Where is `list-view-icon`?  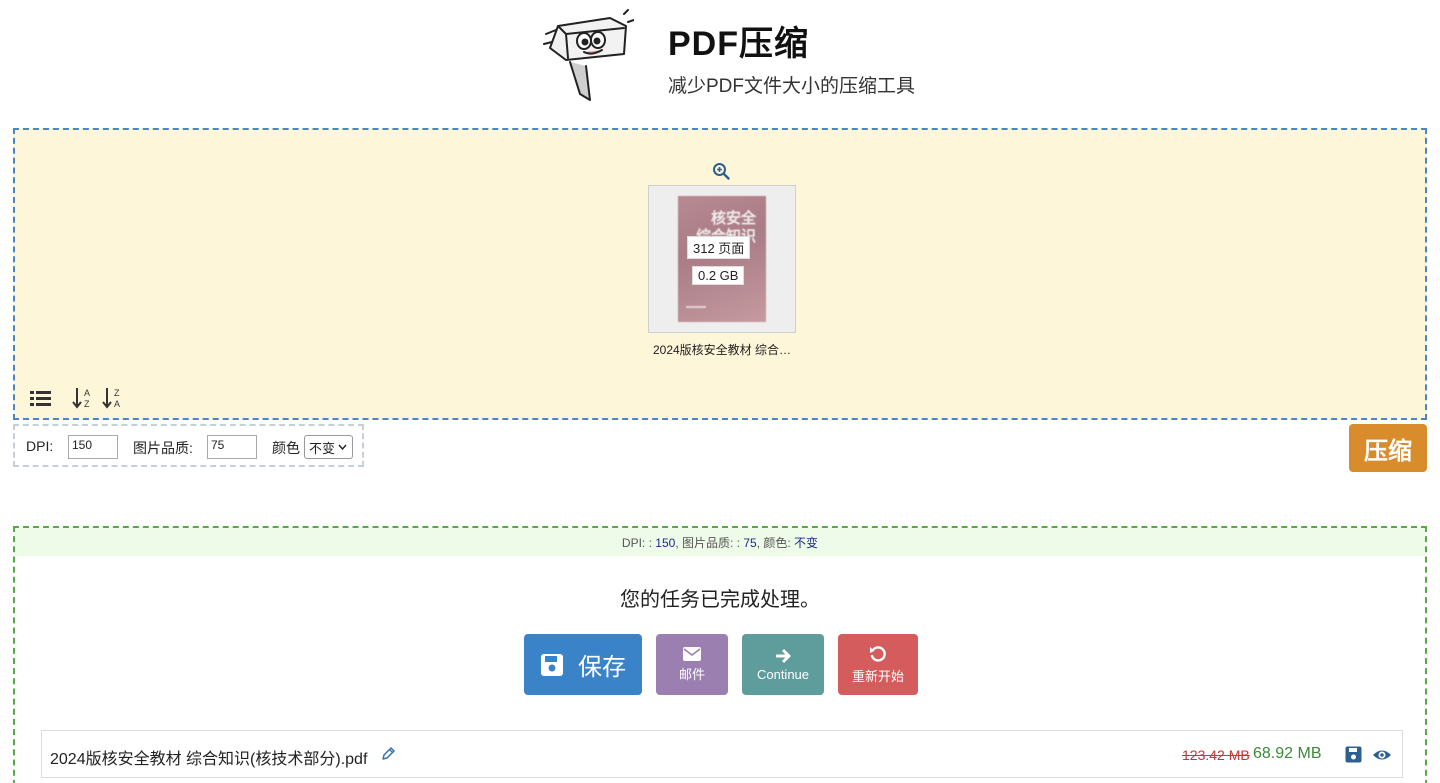 list-view-icon is located at coordinates (41, 398).